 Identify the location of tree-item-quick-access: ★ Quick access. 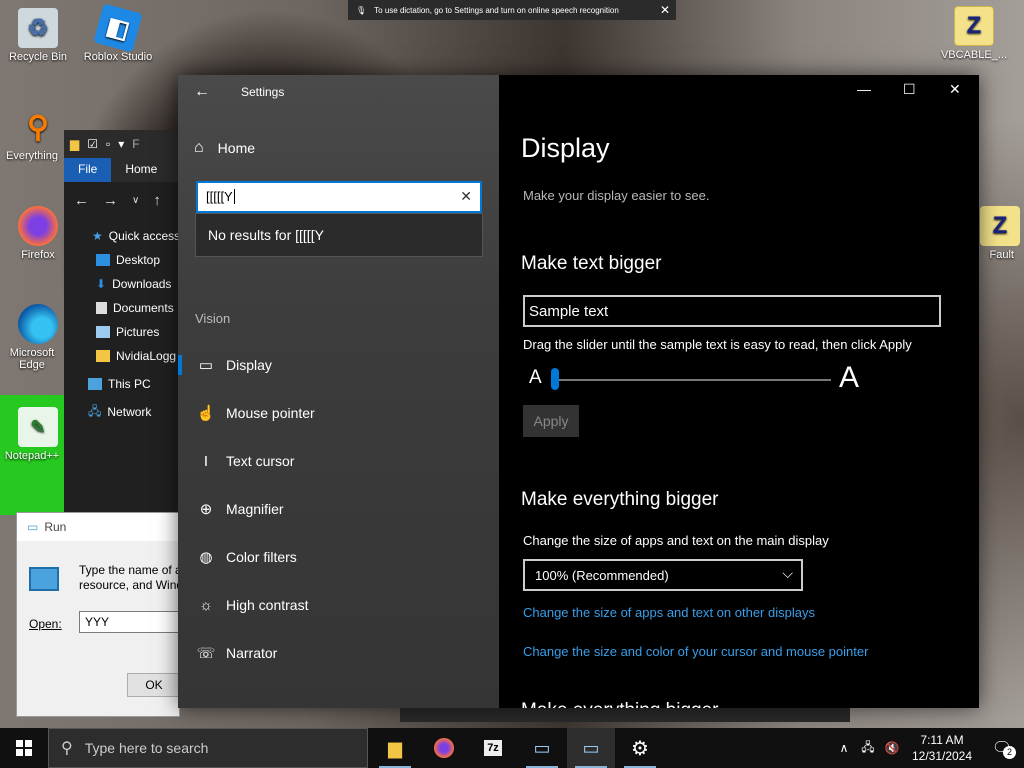
(124, 236).